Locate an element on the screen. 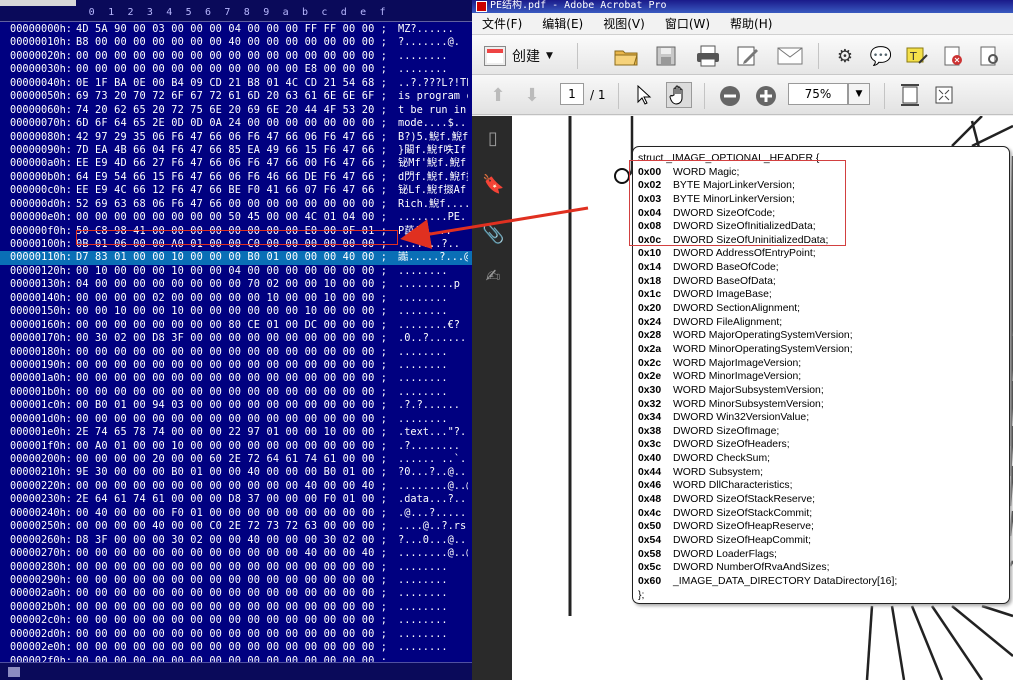  hex-ascii: ........PE.. is located at coordinates (433, 217).